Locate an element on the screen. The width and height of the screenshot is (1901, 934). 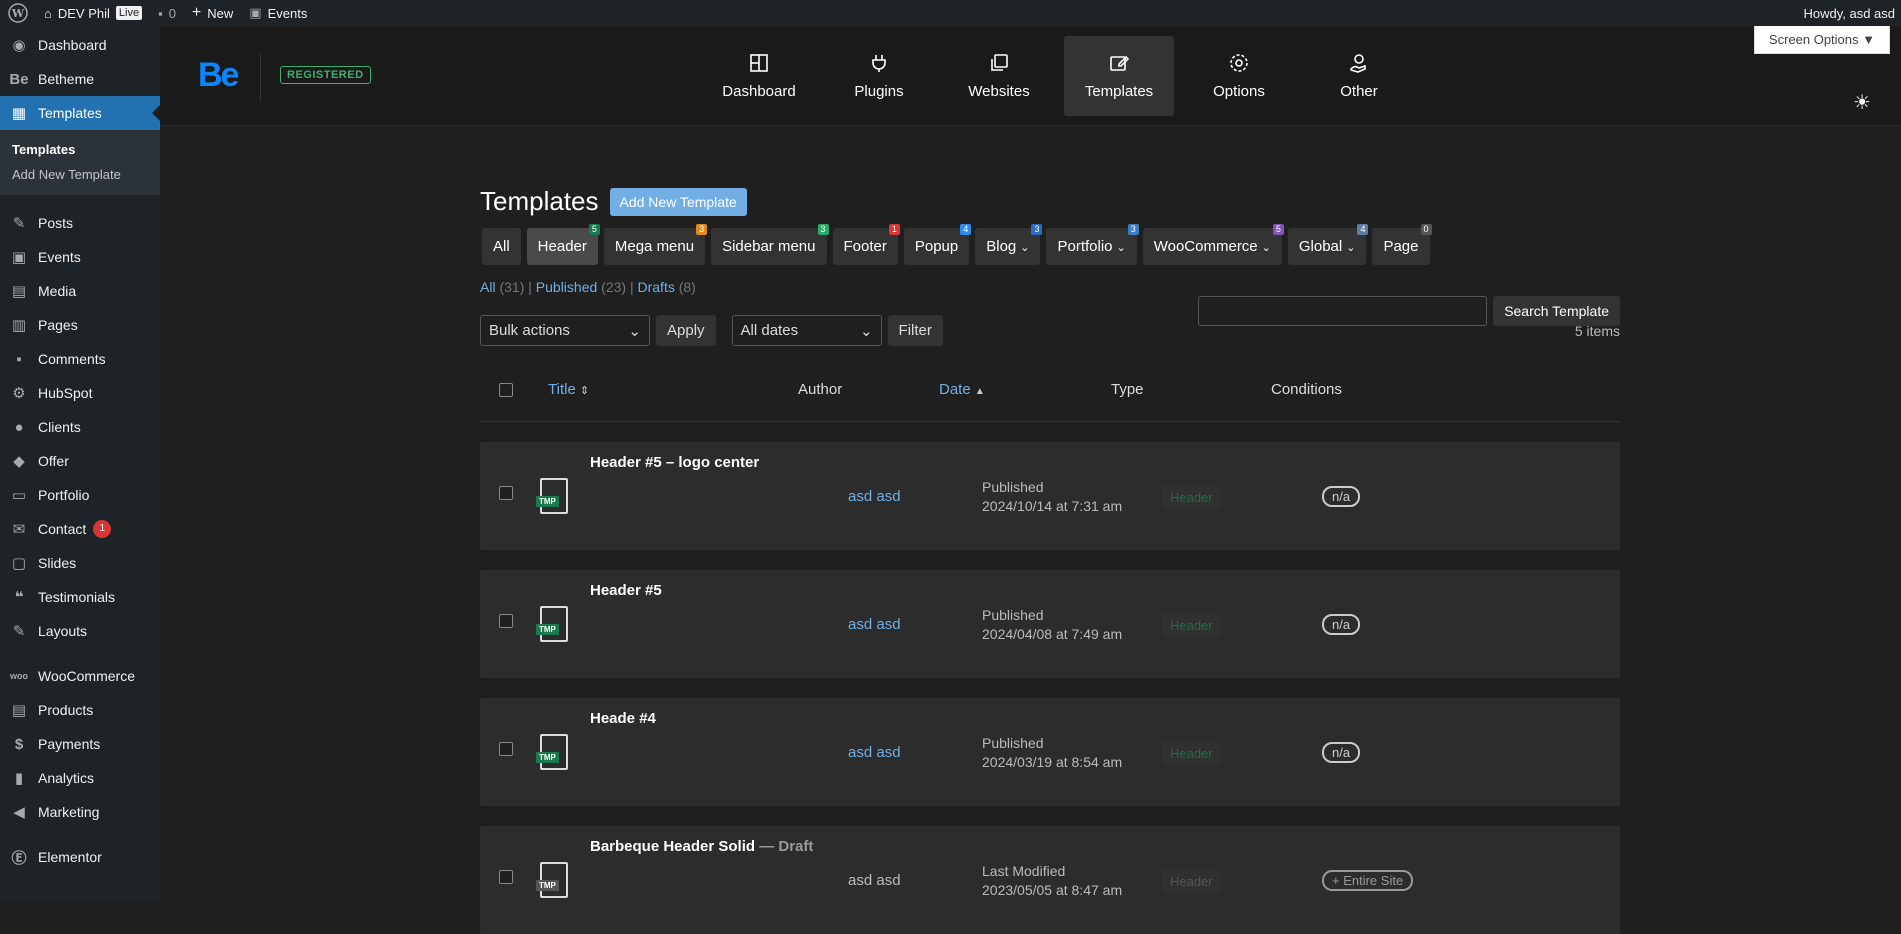
sidebar-item-posts: ✎ Posts is located at coordinates (80, 223).